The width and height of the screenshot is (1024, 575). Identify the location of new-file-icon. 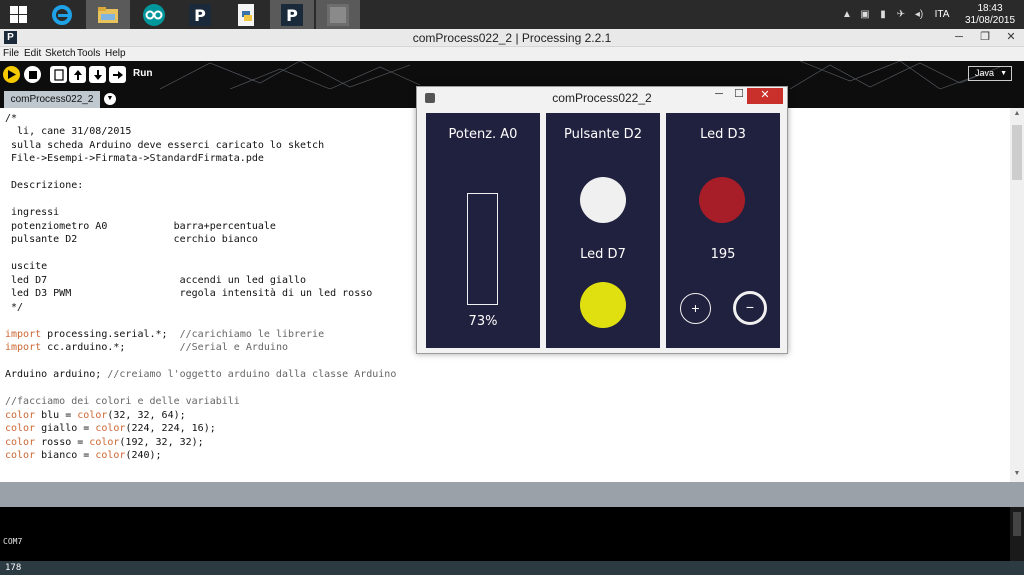
(58, 74).